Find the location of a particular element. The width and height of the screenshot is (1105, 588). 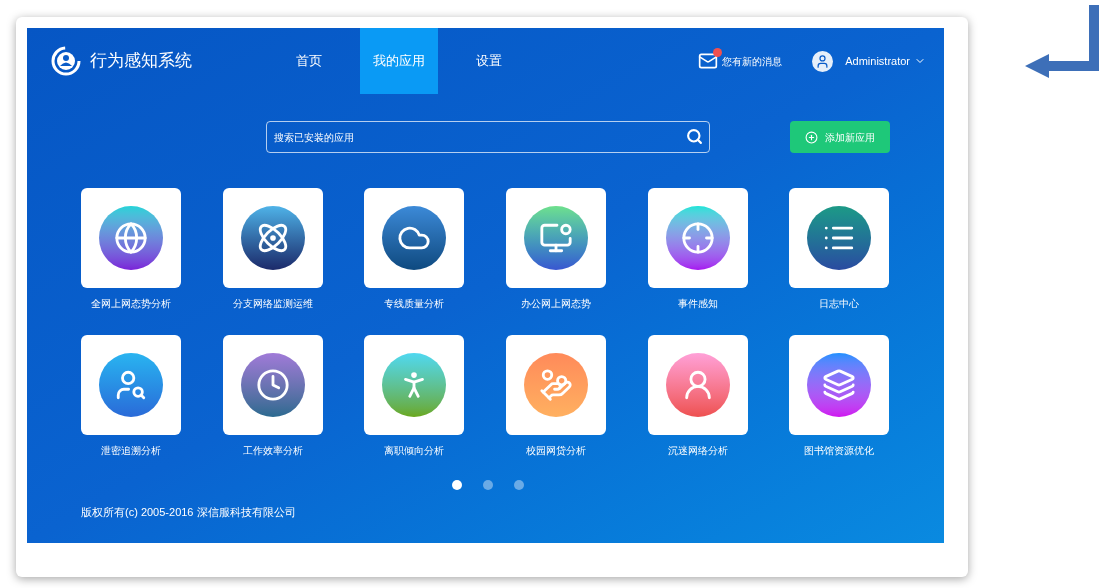

app-label: 专线质量分析 is located at coordinates (414, 304).